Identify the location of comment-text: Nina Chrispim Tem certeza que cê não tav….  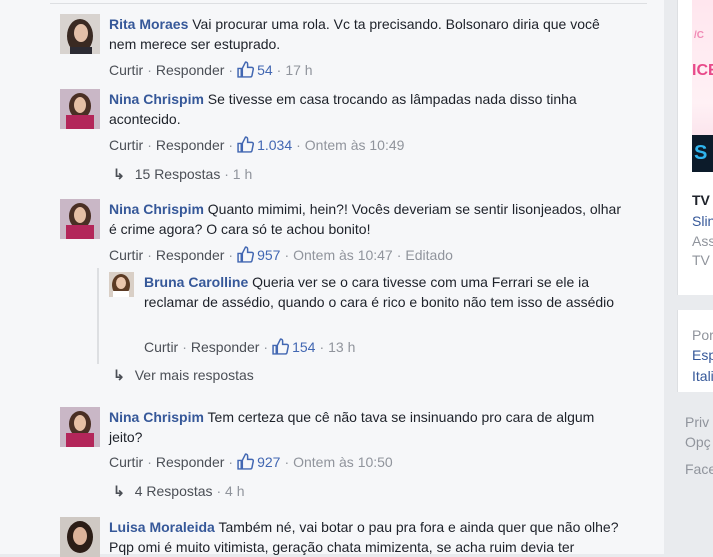
(369, 427).